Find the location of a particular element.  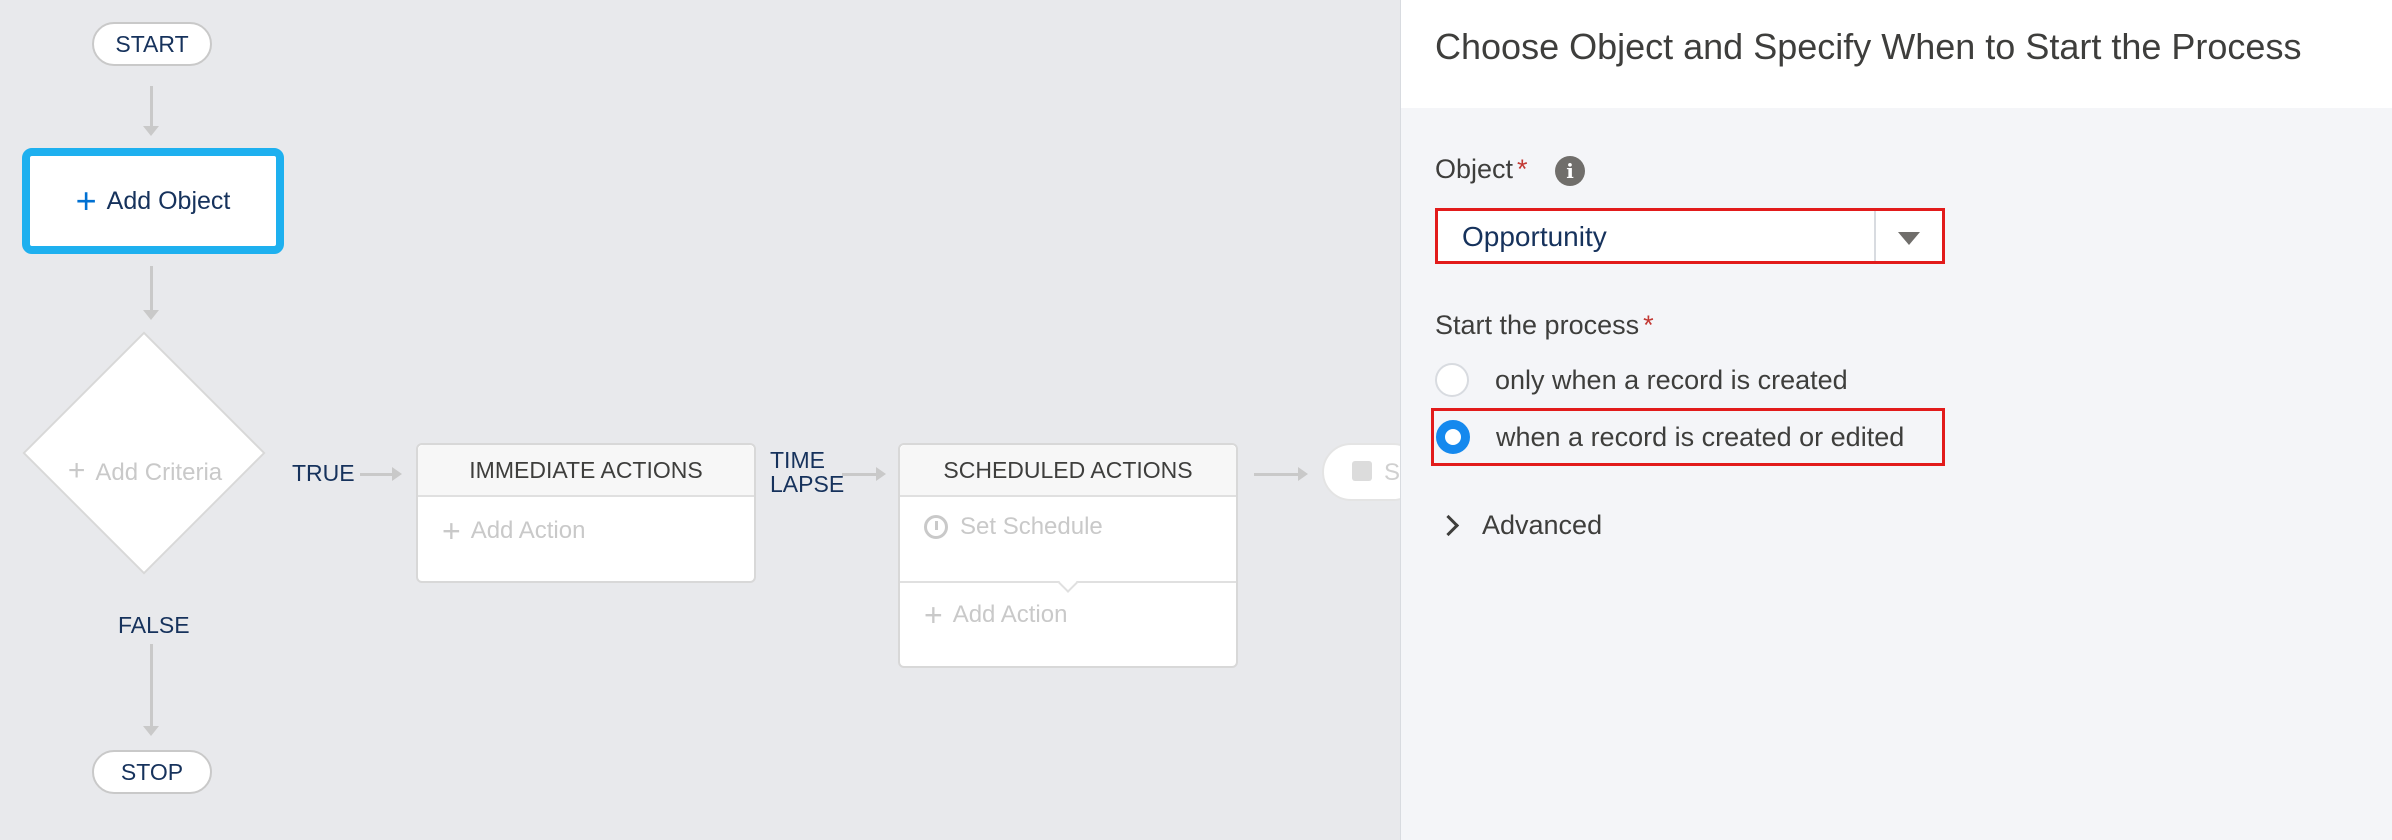

arrow-start-to-object is located at coordinates (151, 111).